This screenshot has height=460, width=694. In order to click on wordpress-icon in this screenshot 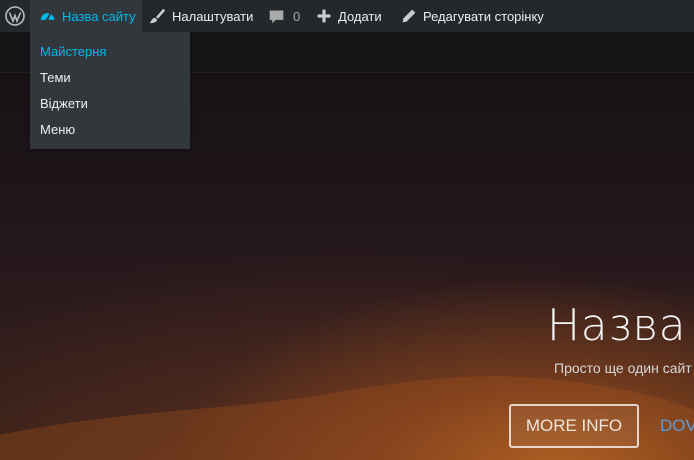, I will do `click(15, 16)`.